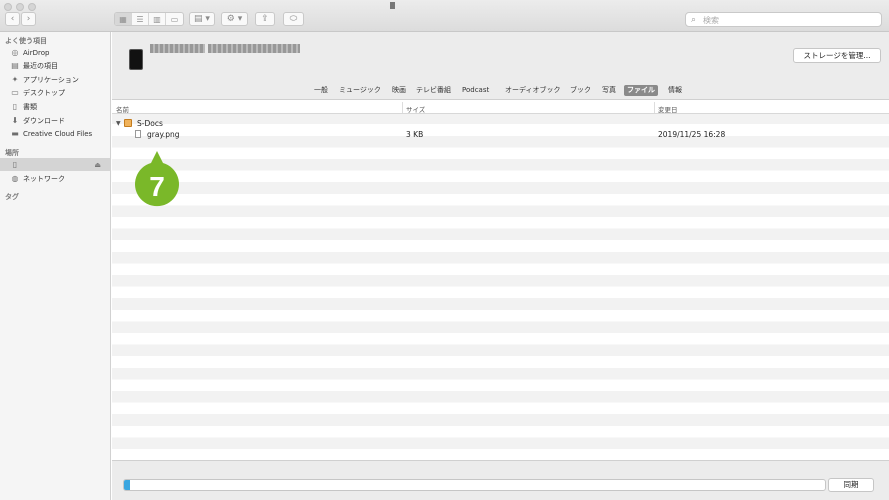 This screenshot has width=889, height=500. Describe the element at coordinates (15, 52) in the screenshot. I see `airdrop-icon: ◎` at that location.